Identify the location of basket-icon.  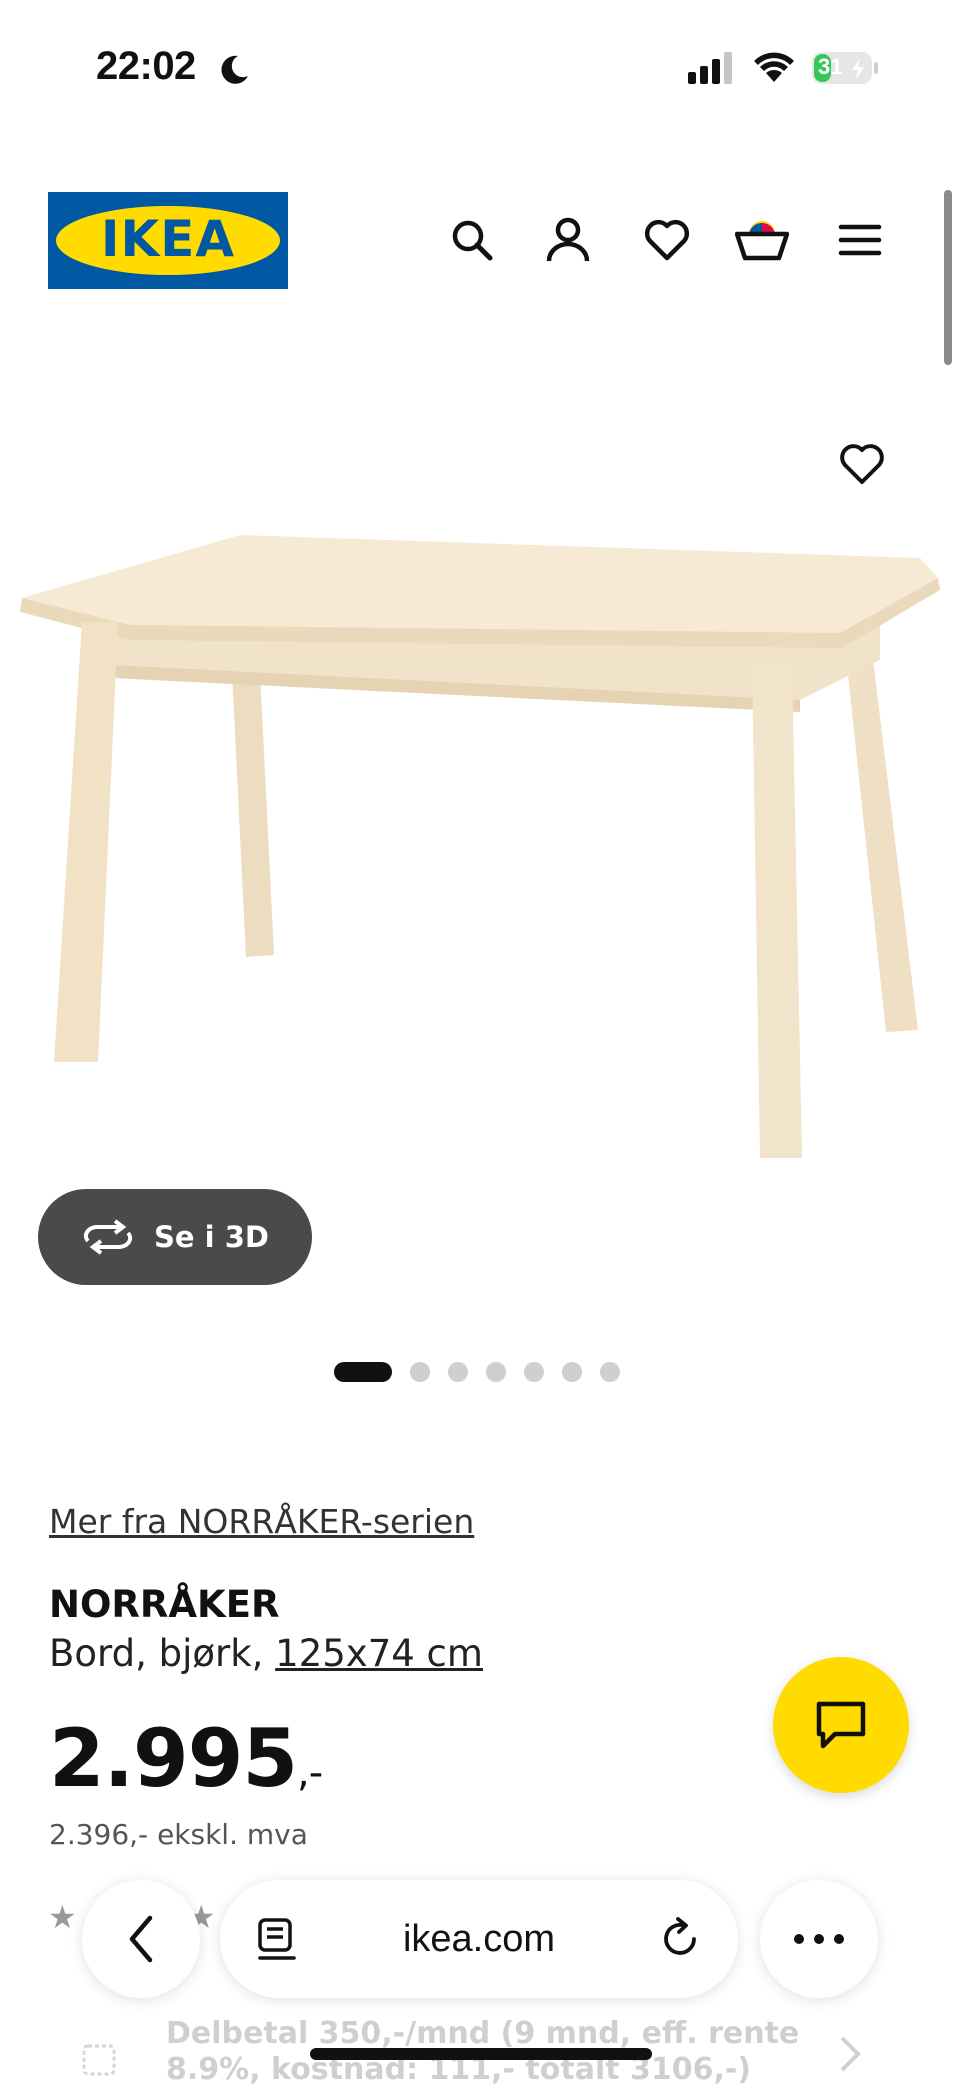
(762, 241).